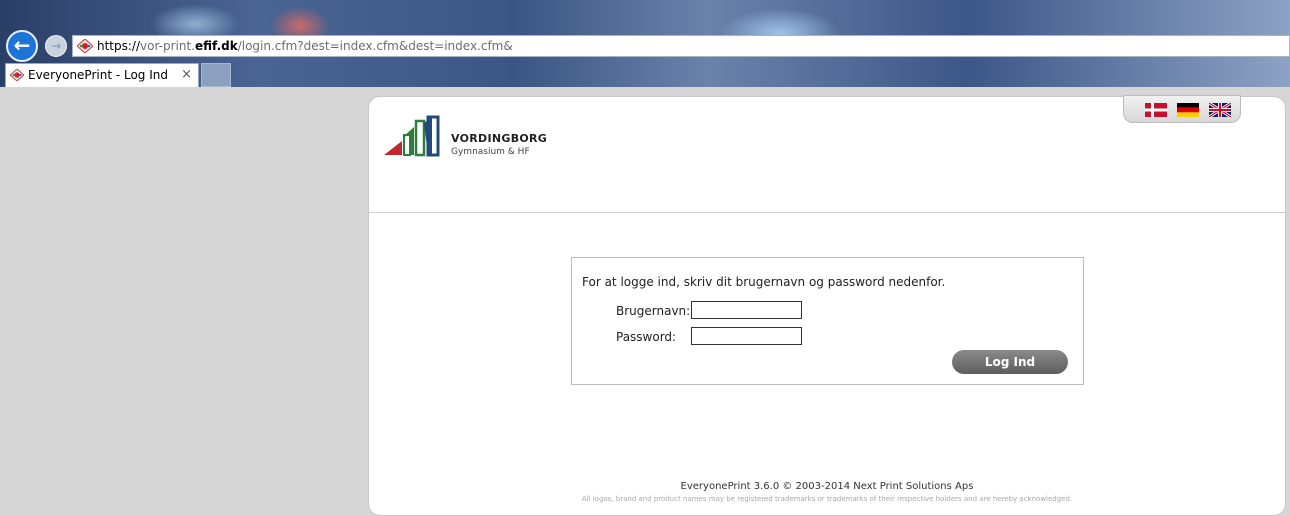 The width and height of the screenshot is (1290, 516). Describe the element at coordinates (499, 138) in the screenshot. I see `school-name: VORDINGBORG` at that location.